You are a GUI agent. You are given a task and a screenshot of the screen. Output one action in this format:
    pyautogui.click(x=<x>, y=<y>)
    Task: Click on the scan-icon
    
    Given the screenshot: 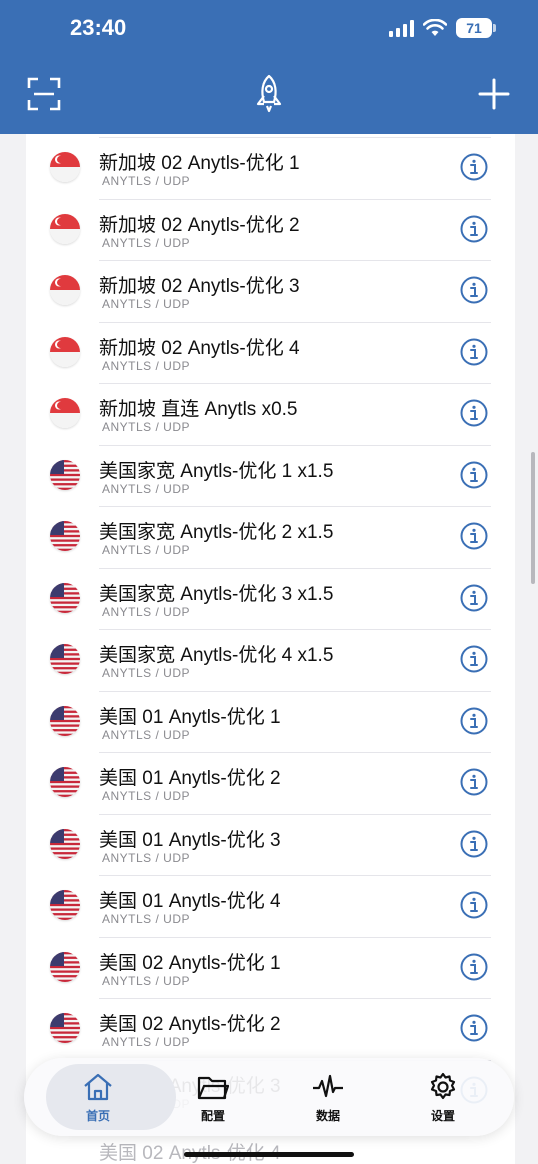 What is the action you would take?
    pyautogui.click(x=44, y=94)
    